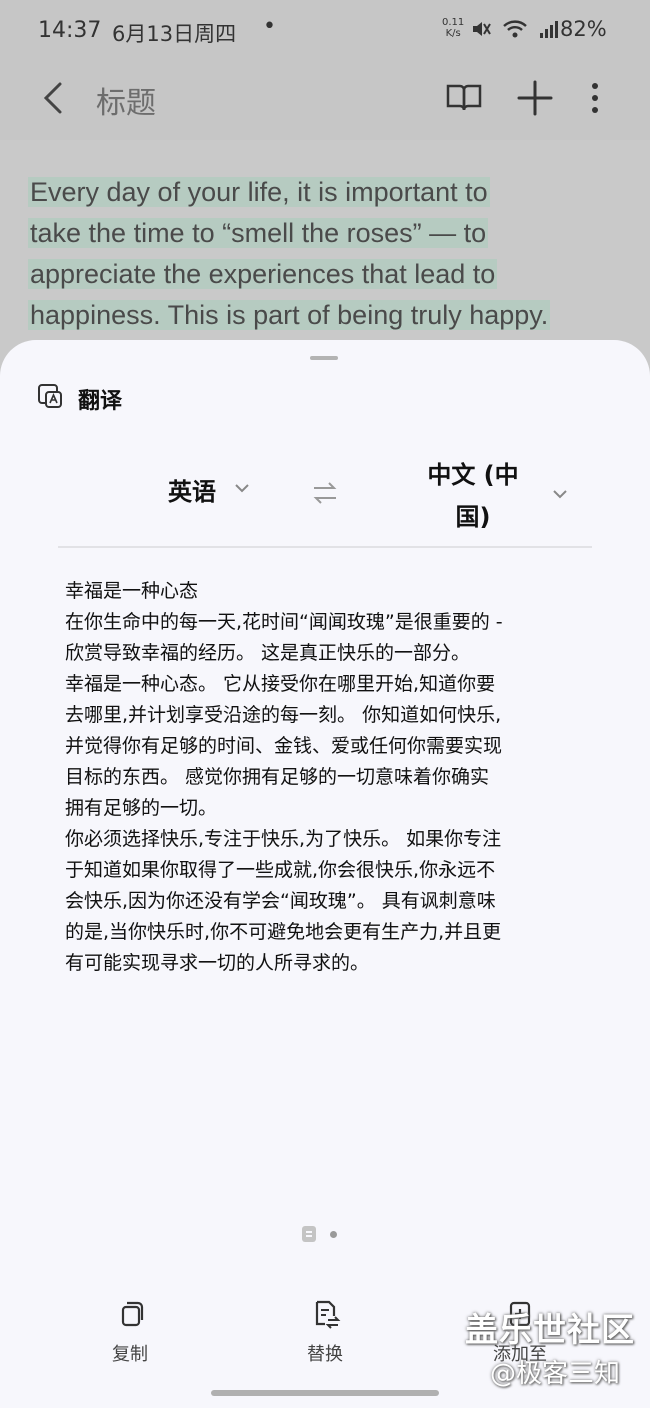 This screenshot has width=650, height=1408. Describe the element at coordinates (284, 746) in the screenshot. I see `translation-line: 并觉得你有足够的时间、金钱、爱或任何你需要实现` at that location.